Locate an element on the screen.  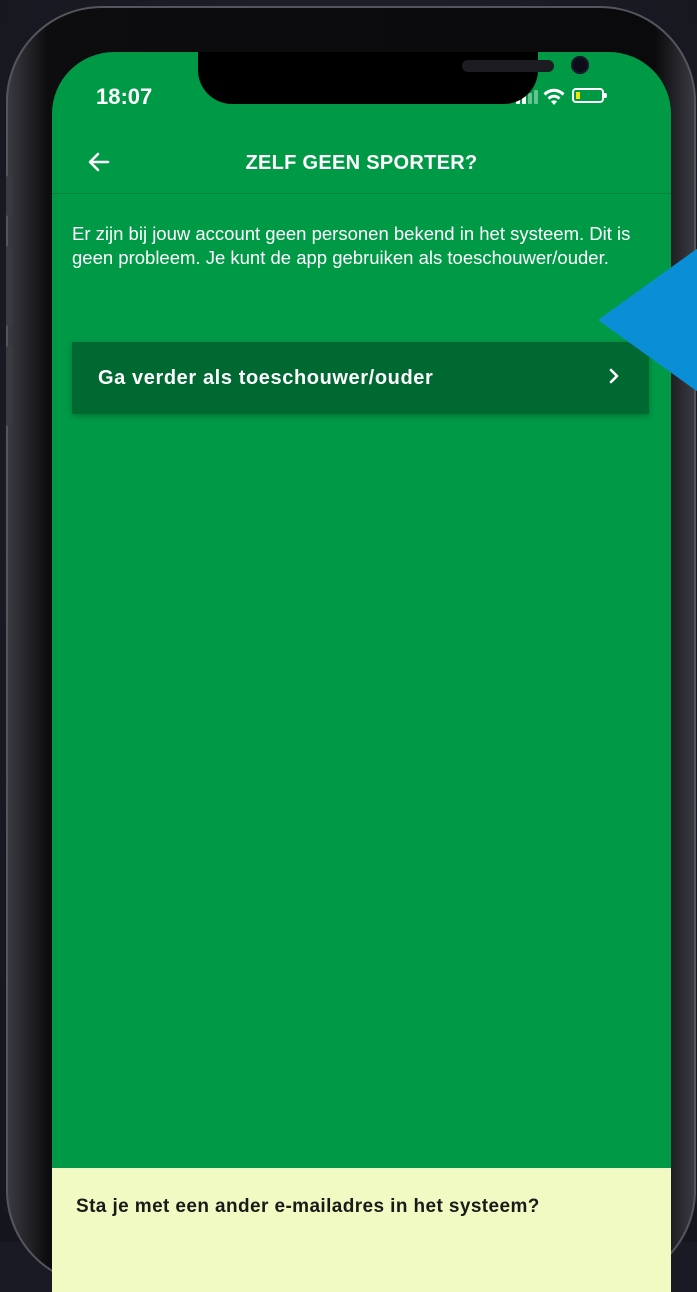
navigation-bar: ZELF GEEN SPORTER? is located at coordinates (361, 165).